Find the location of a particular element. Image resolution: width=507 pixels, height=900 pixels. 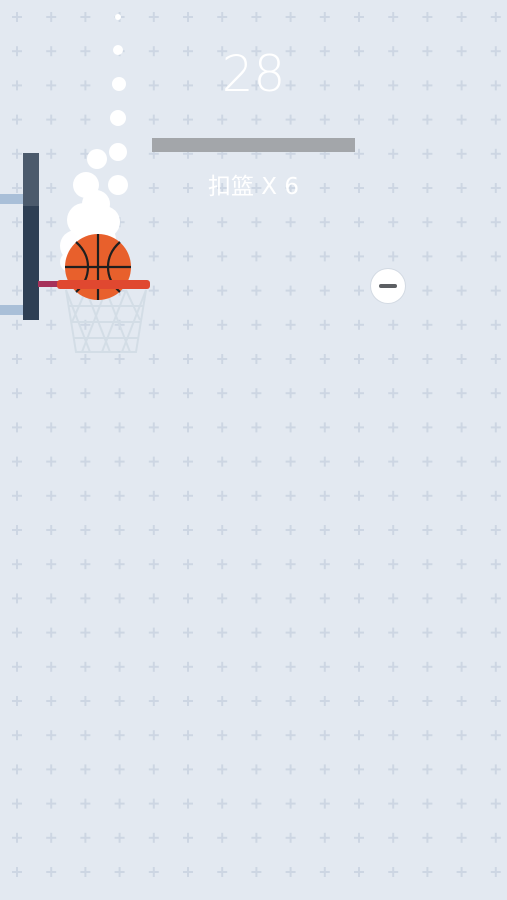

court-scene is located at coordinates (75, 183).